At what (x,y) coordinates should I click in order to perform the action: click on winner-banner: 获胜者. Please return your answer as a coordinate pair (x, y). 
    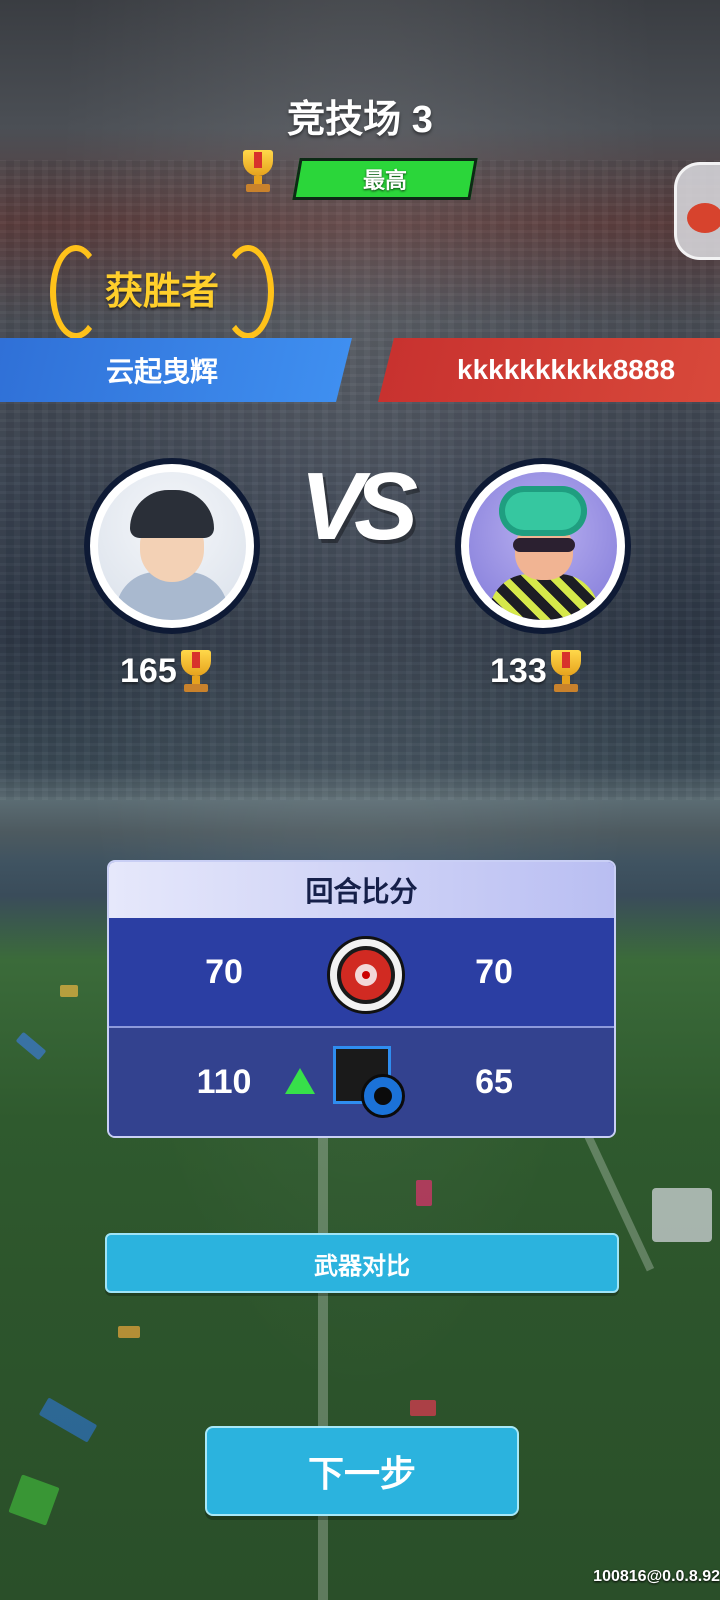
    Looking at the image, I should click on (162, 292).